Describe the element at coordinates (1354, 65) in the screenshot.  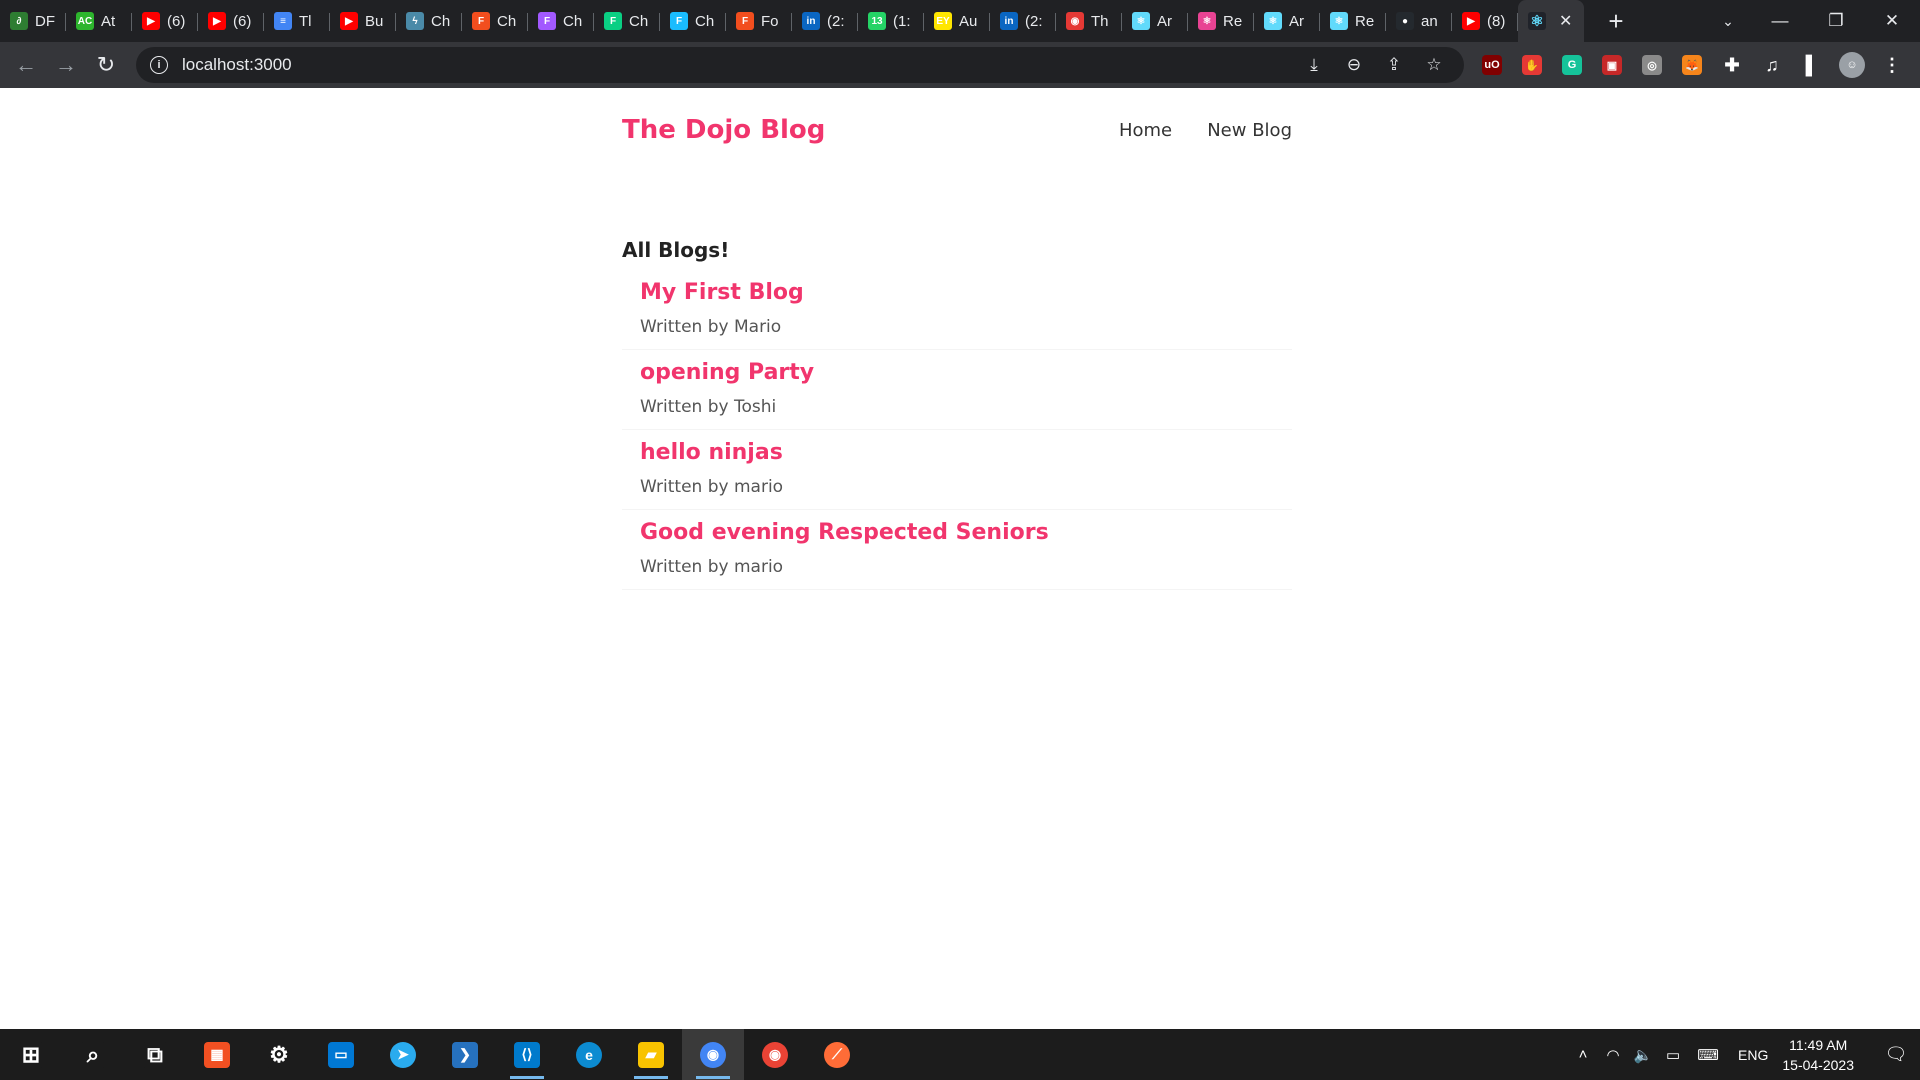
I see `zoom-icon: ⊖` at that location.